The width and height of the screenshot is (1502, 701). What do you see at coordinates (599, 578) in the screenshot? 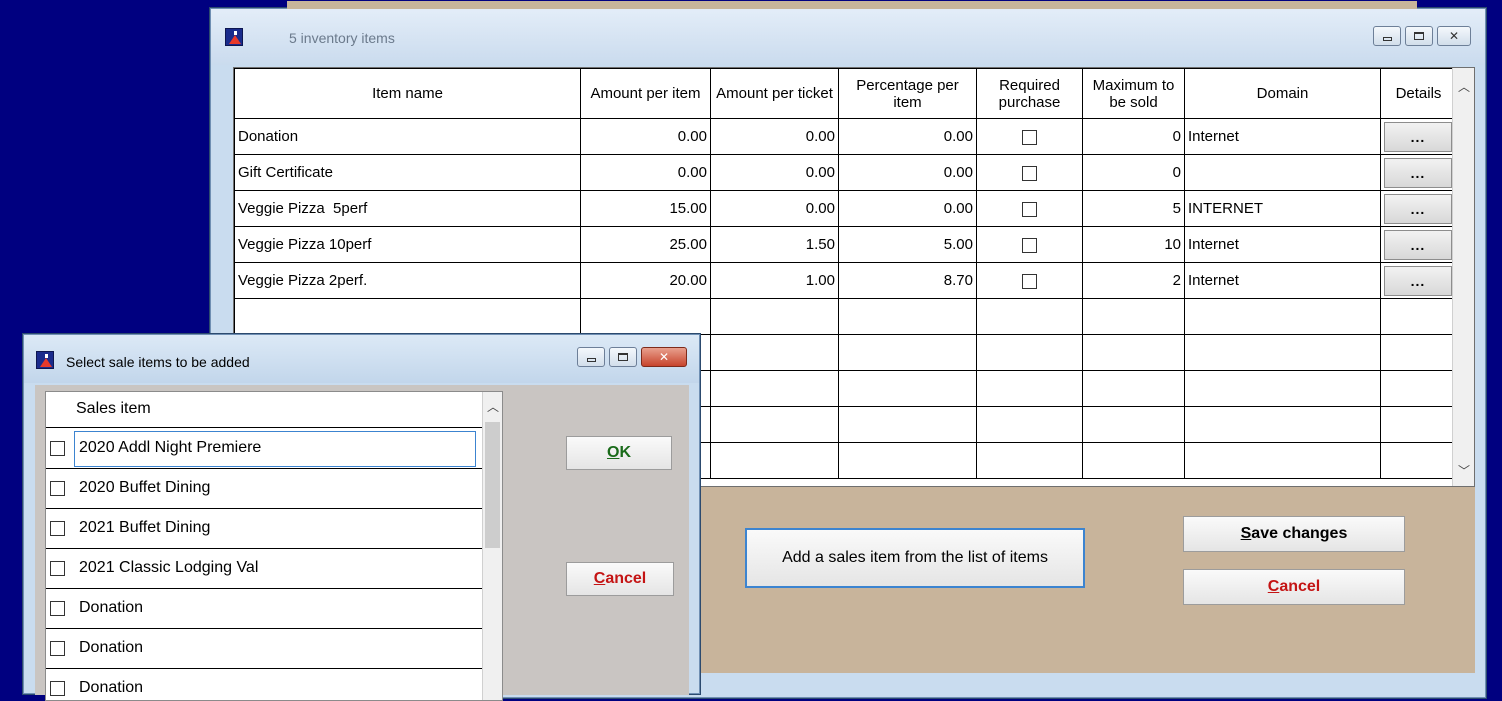
I see `dialog-cancel-accesskey: C` at bounding box center [599, 578].